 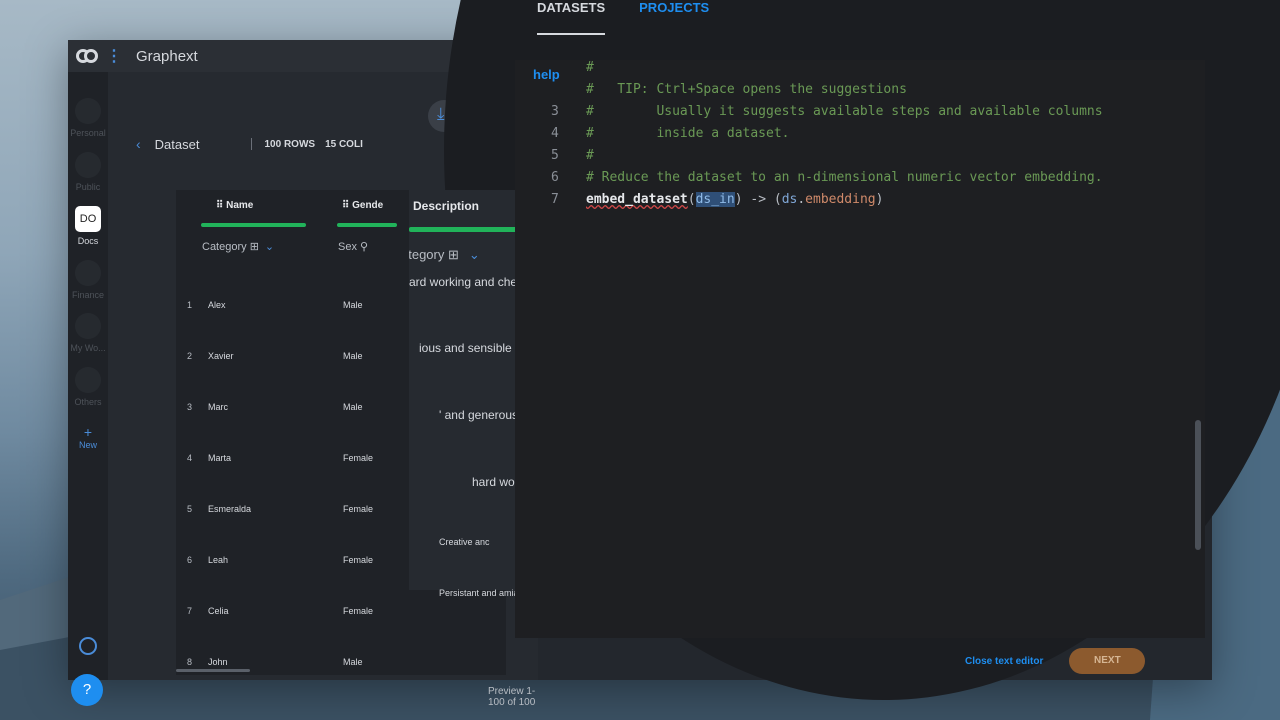 What do you see at coordinates (87, 690) in the screenshot?
I see `help-button: ?` at bounding box center [87, 690].